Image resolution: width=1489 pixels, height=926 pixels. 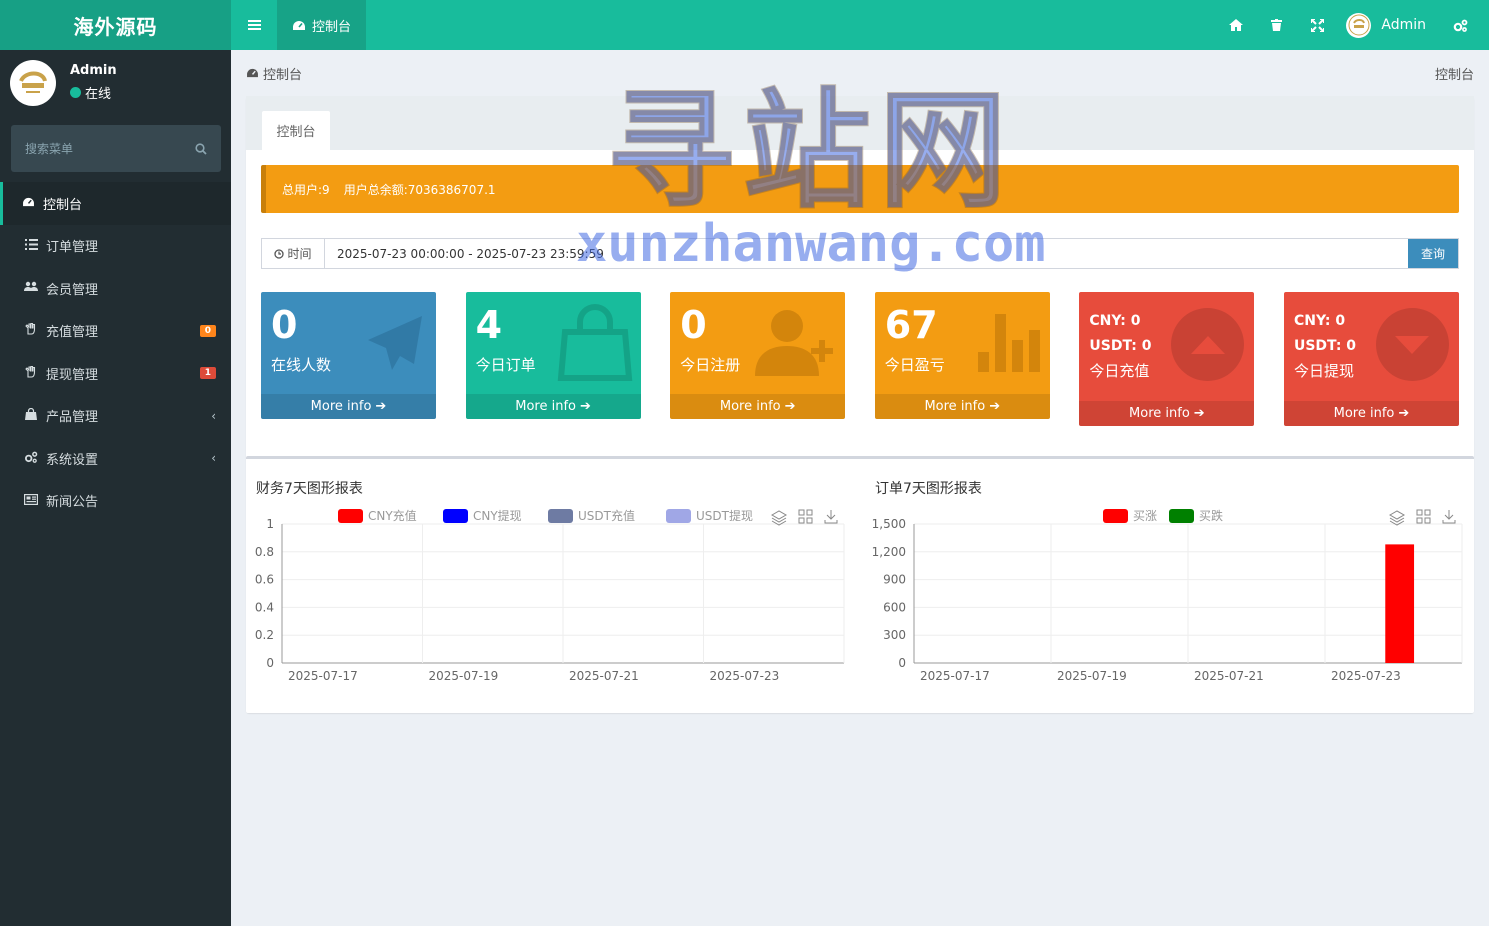 What do you see at coordinates (1433, 253) in the screenshot?
I see `query-button: 查询` at bounding box center [1433, 253].